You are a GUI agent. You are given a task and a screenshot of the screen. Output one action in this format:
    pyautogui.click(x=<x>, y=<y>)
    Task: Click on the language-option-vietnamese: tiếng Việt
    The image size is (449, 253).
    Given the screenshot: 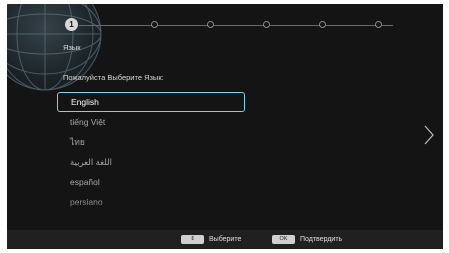 What is the action you would take?
    pyautogui.click(x=151, y=122)
    